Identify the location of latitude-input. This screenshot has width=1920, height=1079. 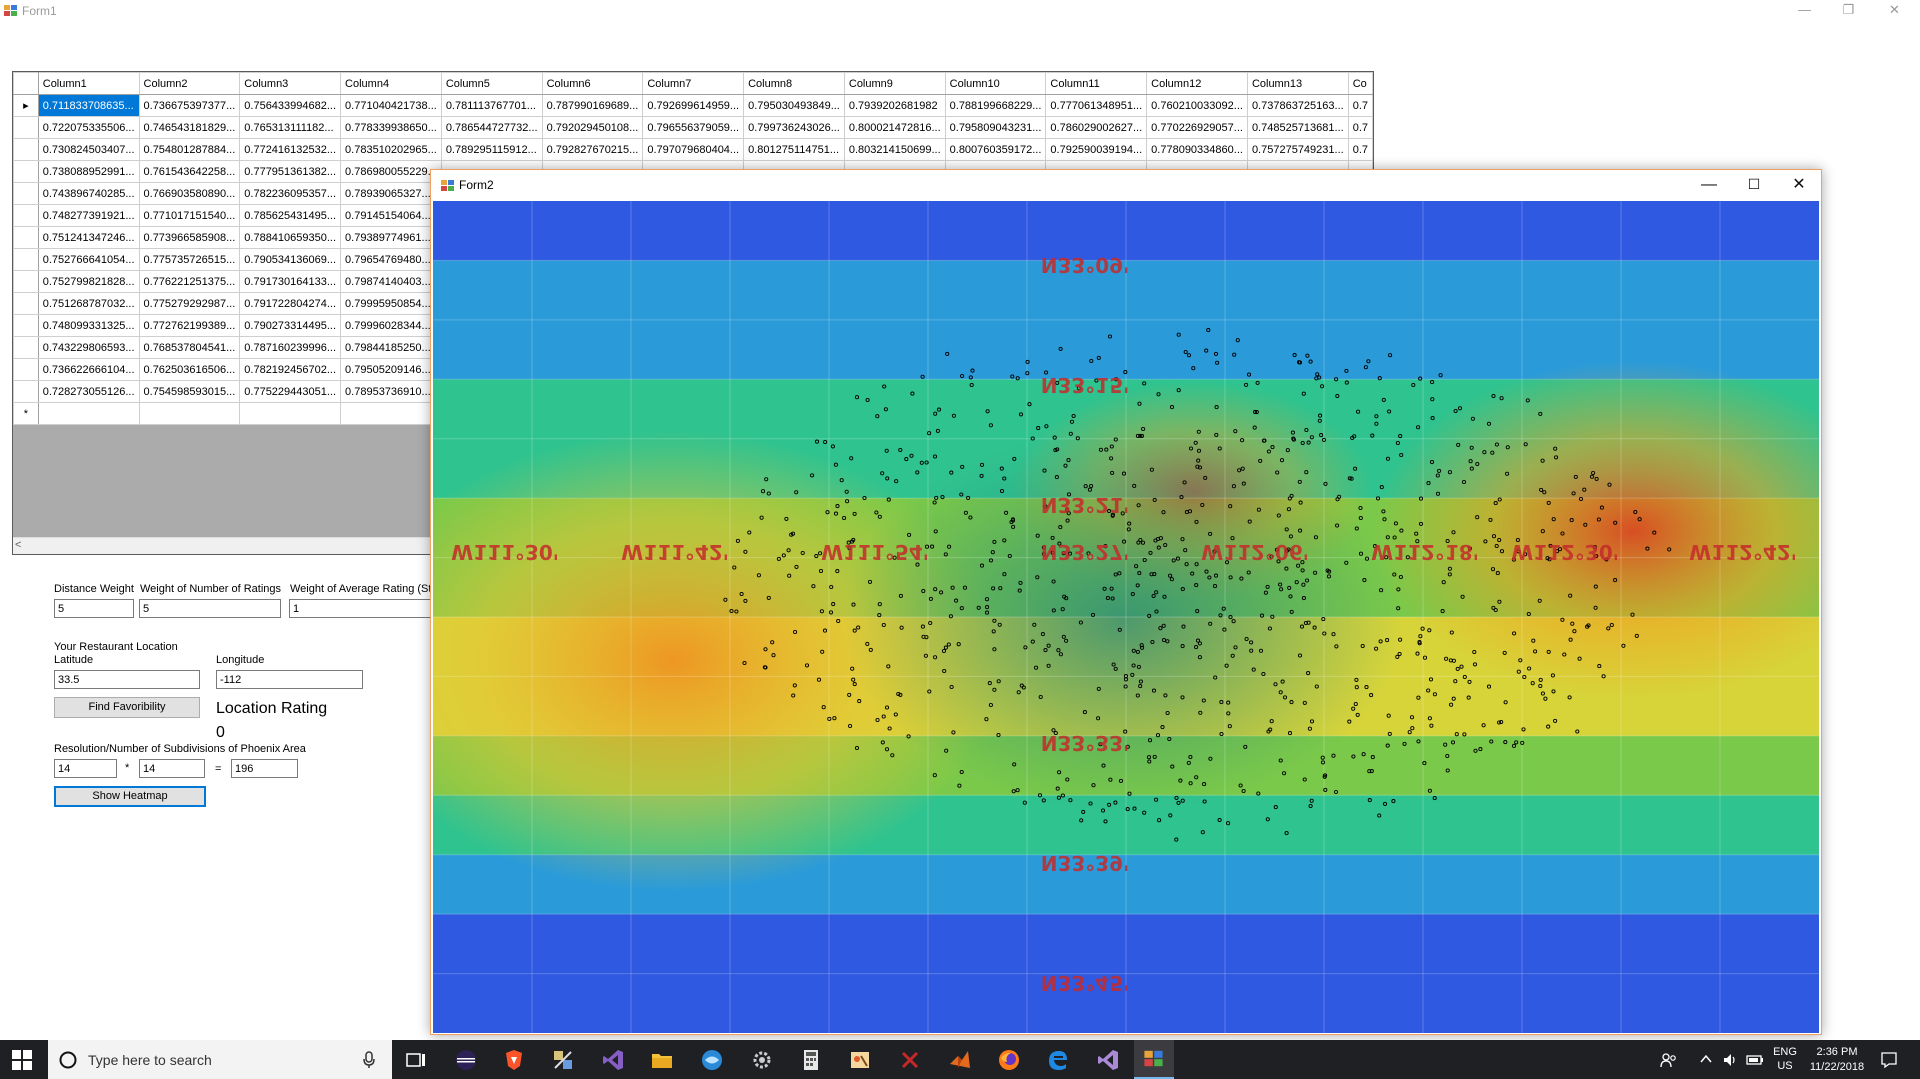
(127, 679).